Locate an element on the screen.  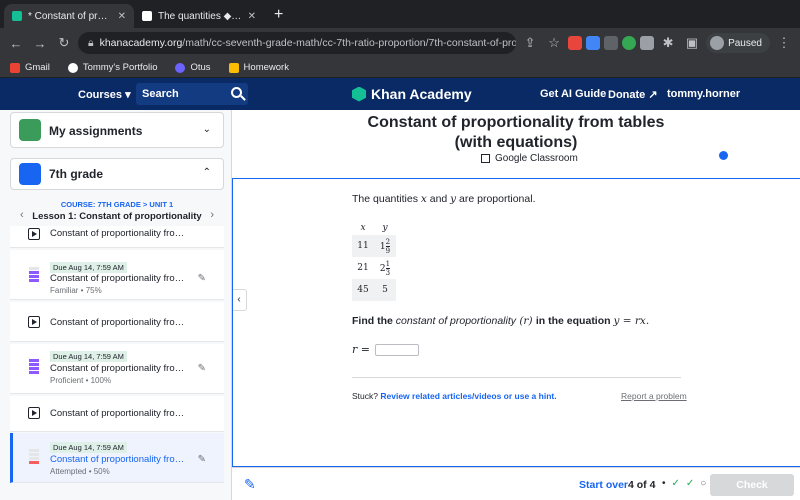
bookmark-otus: Otus is located at coordinates (193, 67).